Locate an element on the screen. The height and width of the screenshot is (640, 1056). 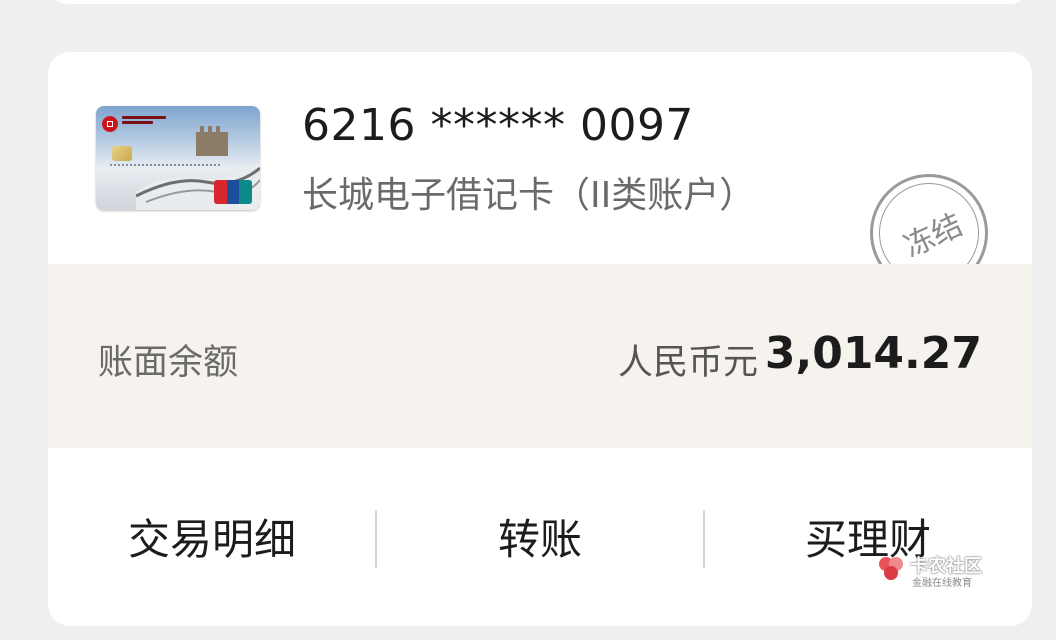
watermark-logo-icon is located at coordinates (891, 568).